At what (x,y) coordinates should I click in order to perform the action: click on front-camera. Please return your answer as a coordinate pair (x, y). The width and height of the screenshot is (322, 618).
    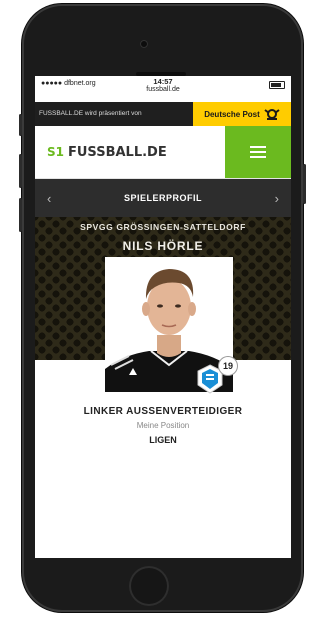
    Looking at the image, I should click on (144, 44).